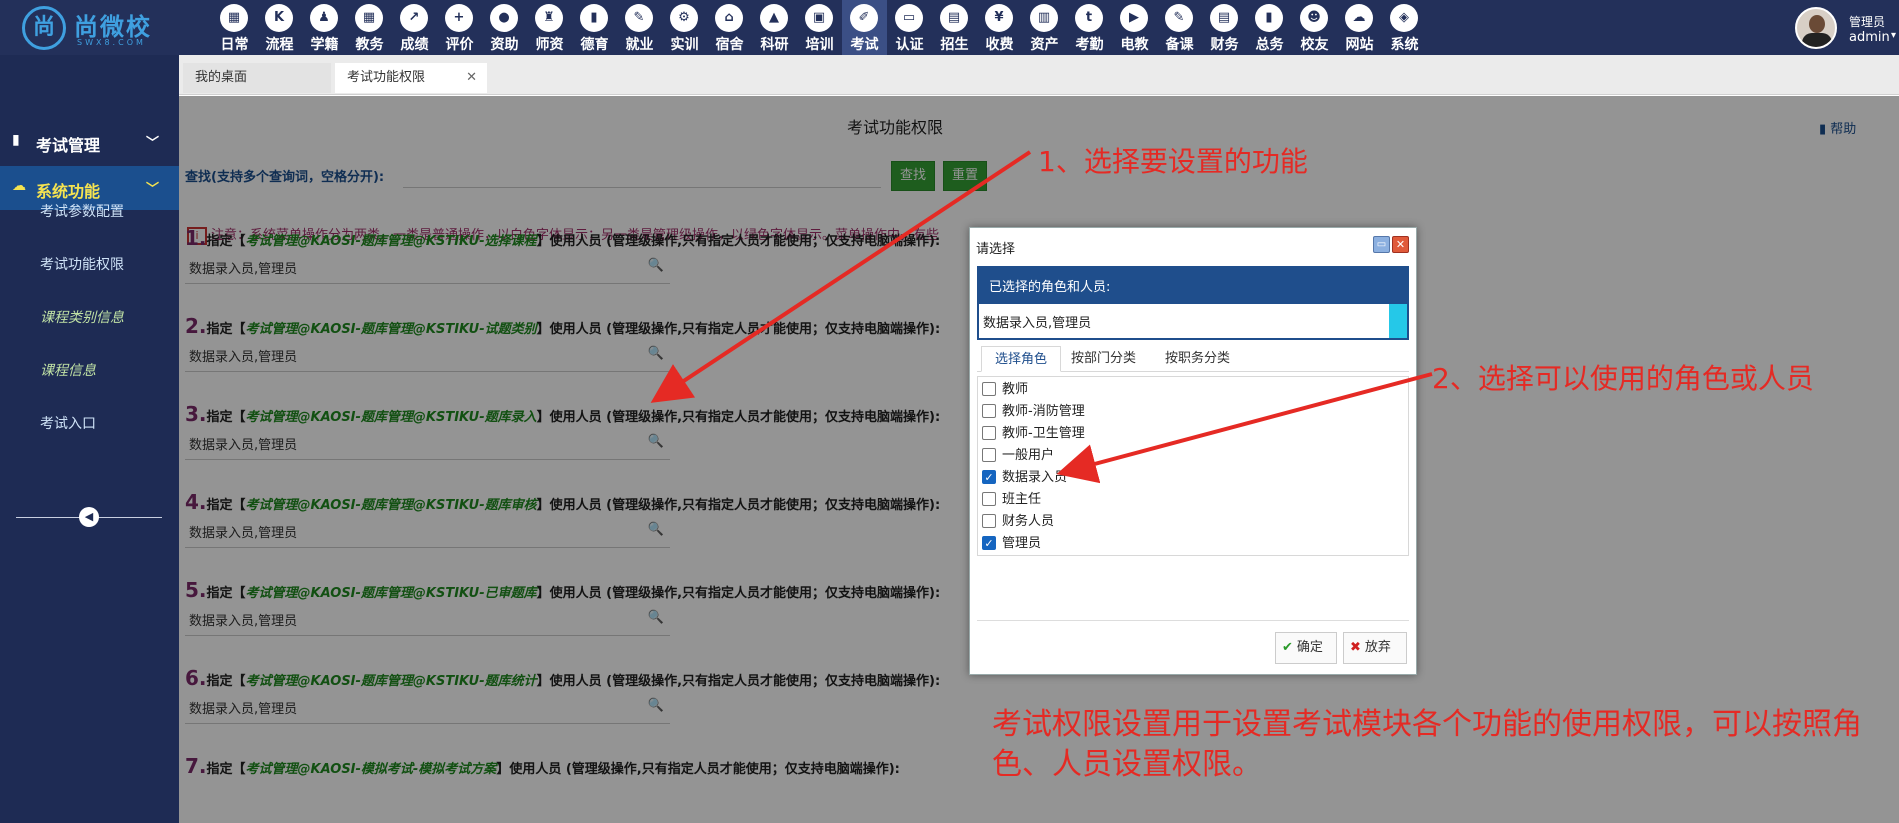  Describe the element at coordinates (909, 45) in the screenshot. I see `nav-module-label: 认证` at that location.